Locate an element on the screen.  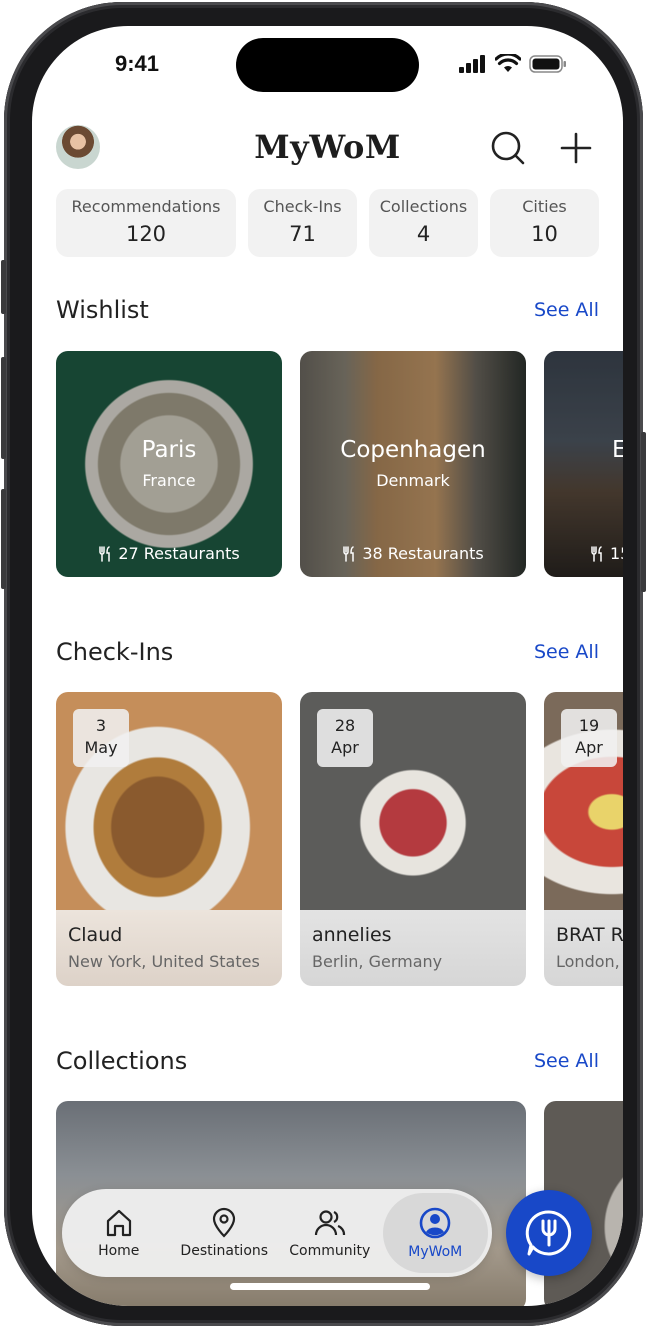
tab-label: Home is located at coordinates (119, 1251).